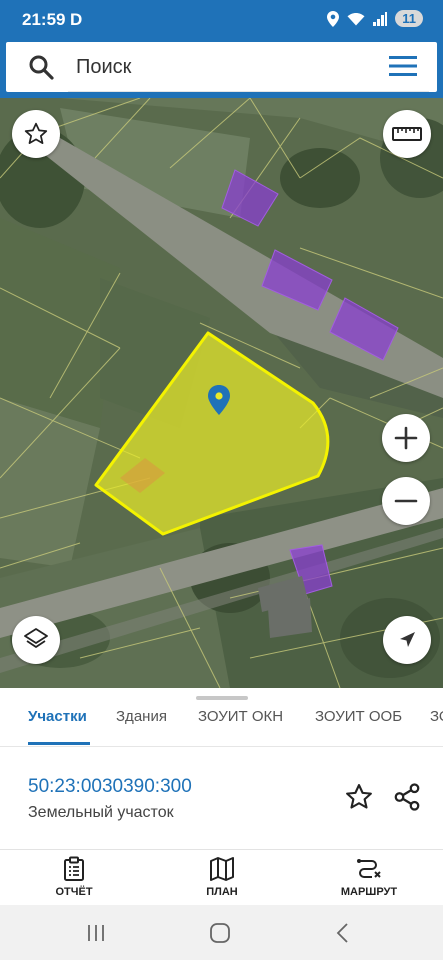 The height and width of the screenshot is (960, 443). I want to click on back-icon, so click(344, 933).